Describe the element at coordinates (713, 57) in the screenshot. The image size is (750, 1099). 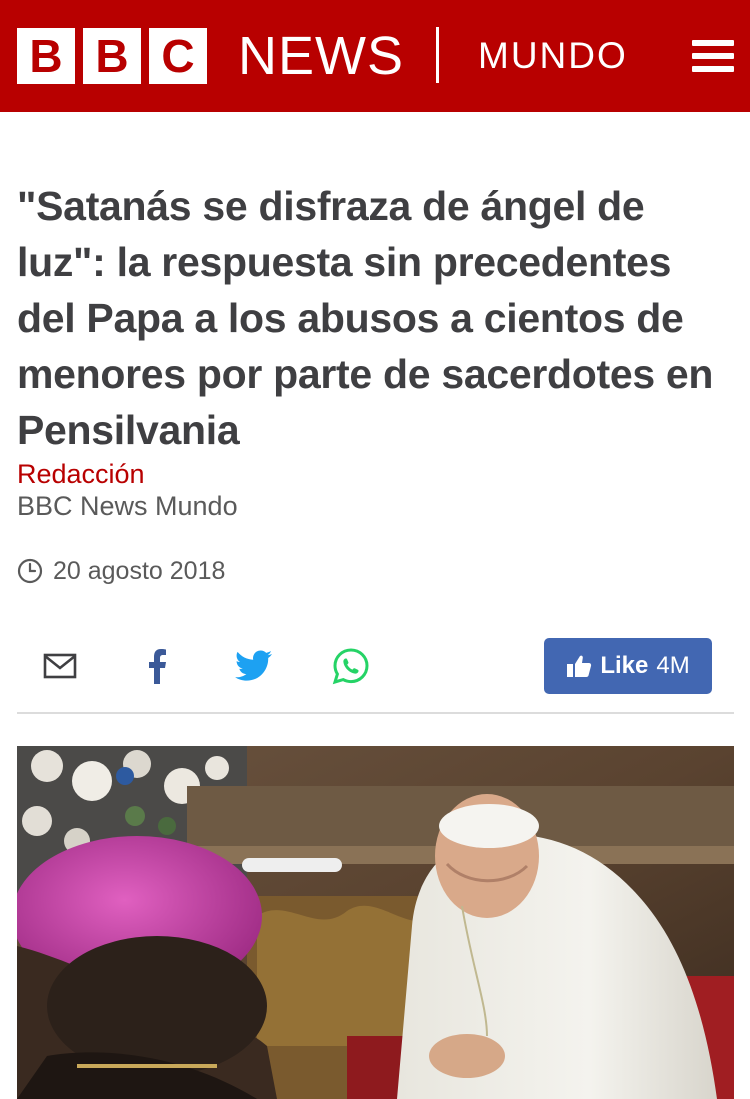
I see `hamburger-menu-icon` at that location.